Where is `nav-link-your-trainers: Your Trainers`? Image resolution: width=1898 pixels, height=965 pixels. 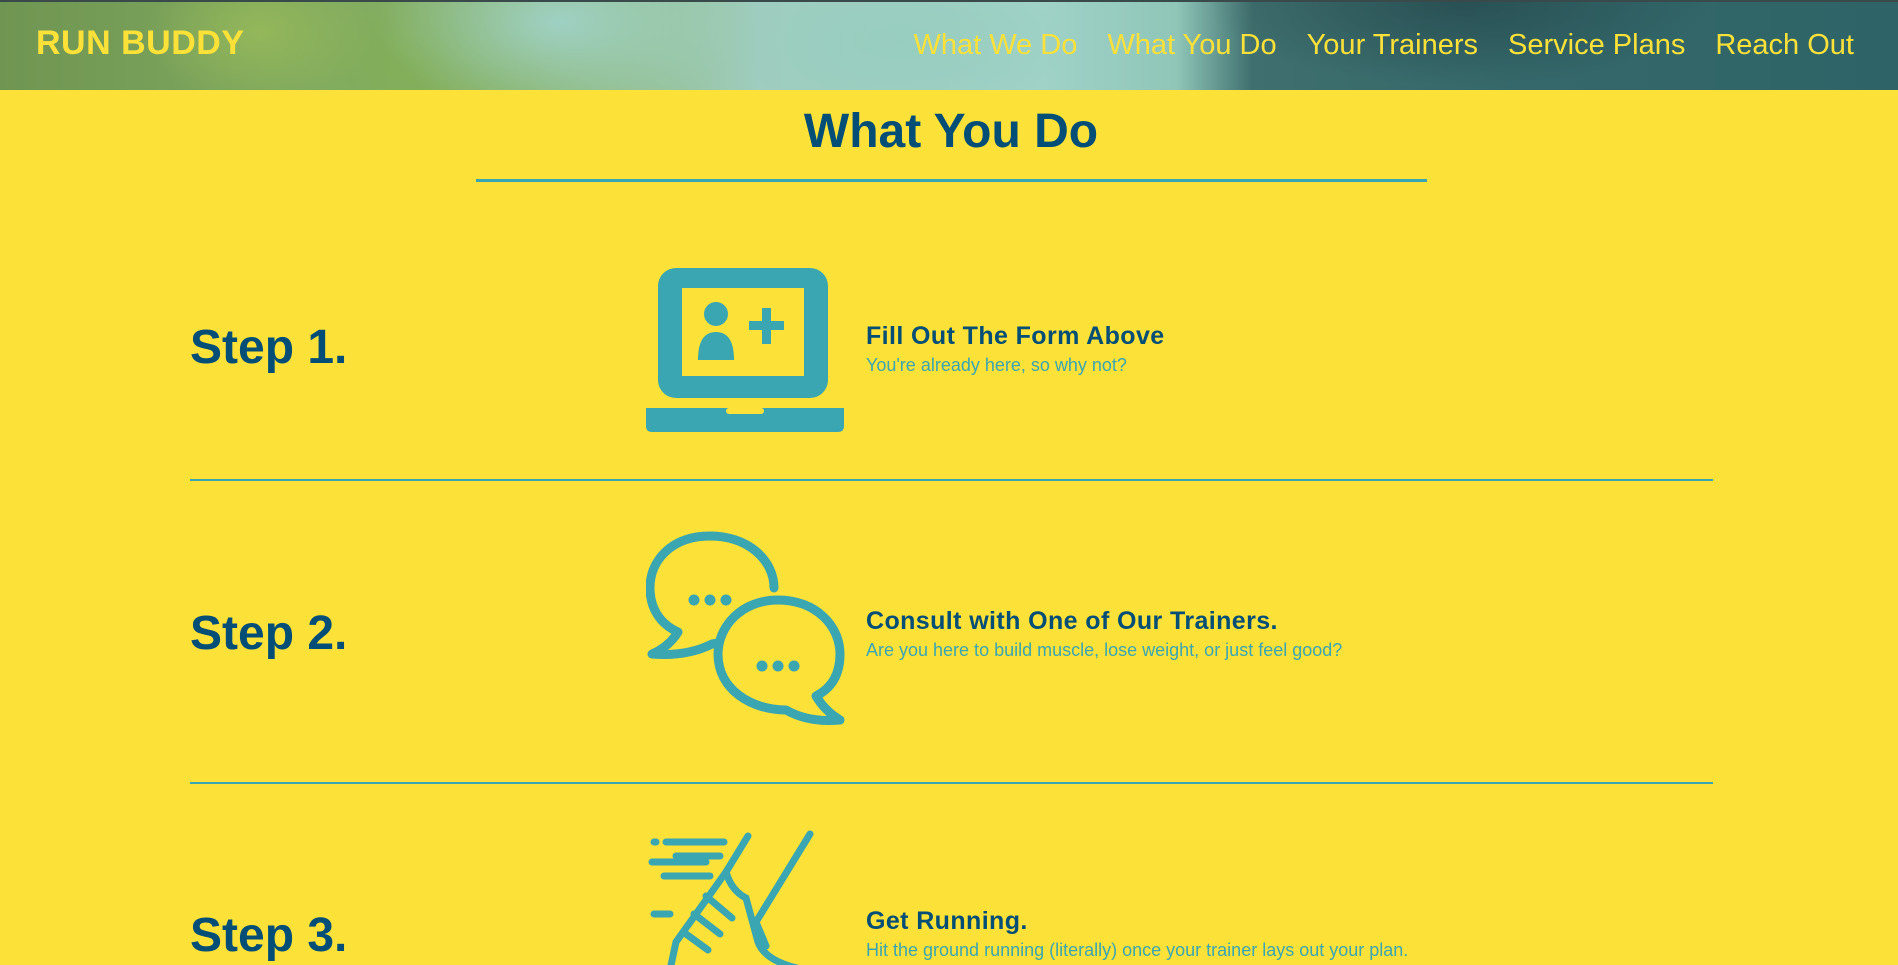 nav-link-your-trainers: Your Trainers is located at coordinates (1392, 45).